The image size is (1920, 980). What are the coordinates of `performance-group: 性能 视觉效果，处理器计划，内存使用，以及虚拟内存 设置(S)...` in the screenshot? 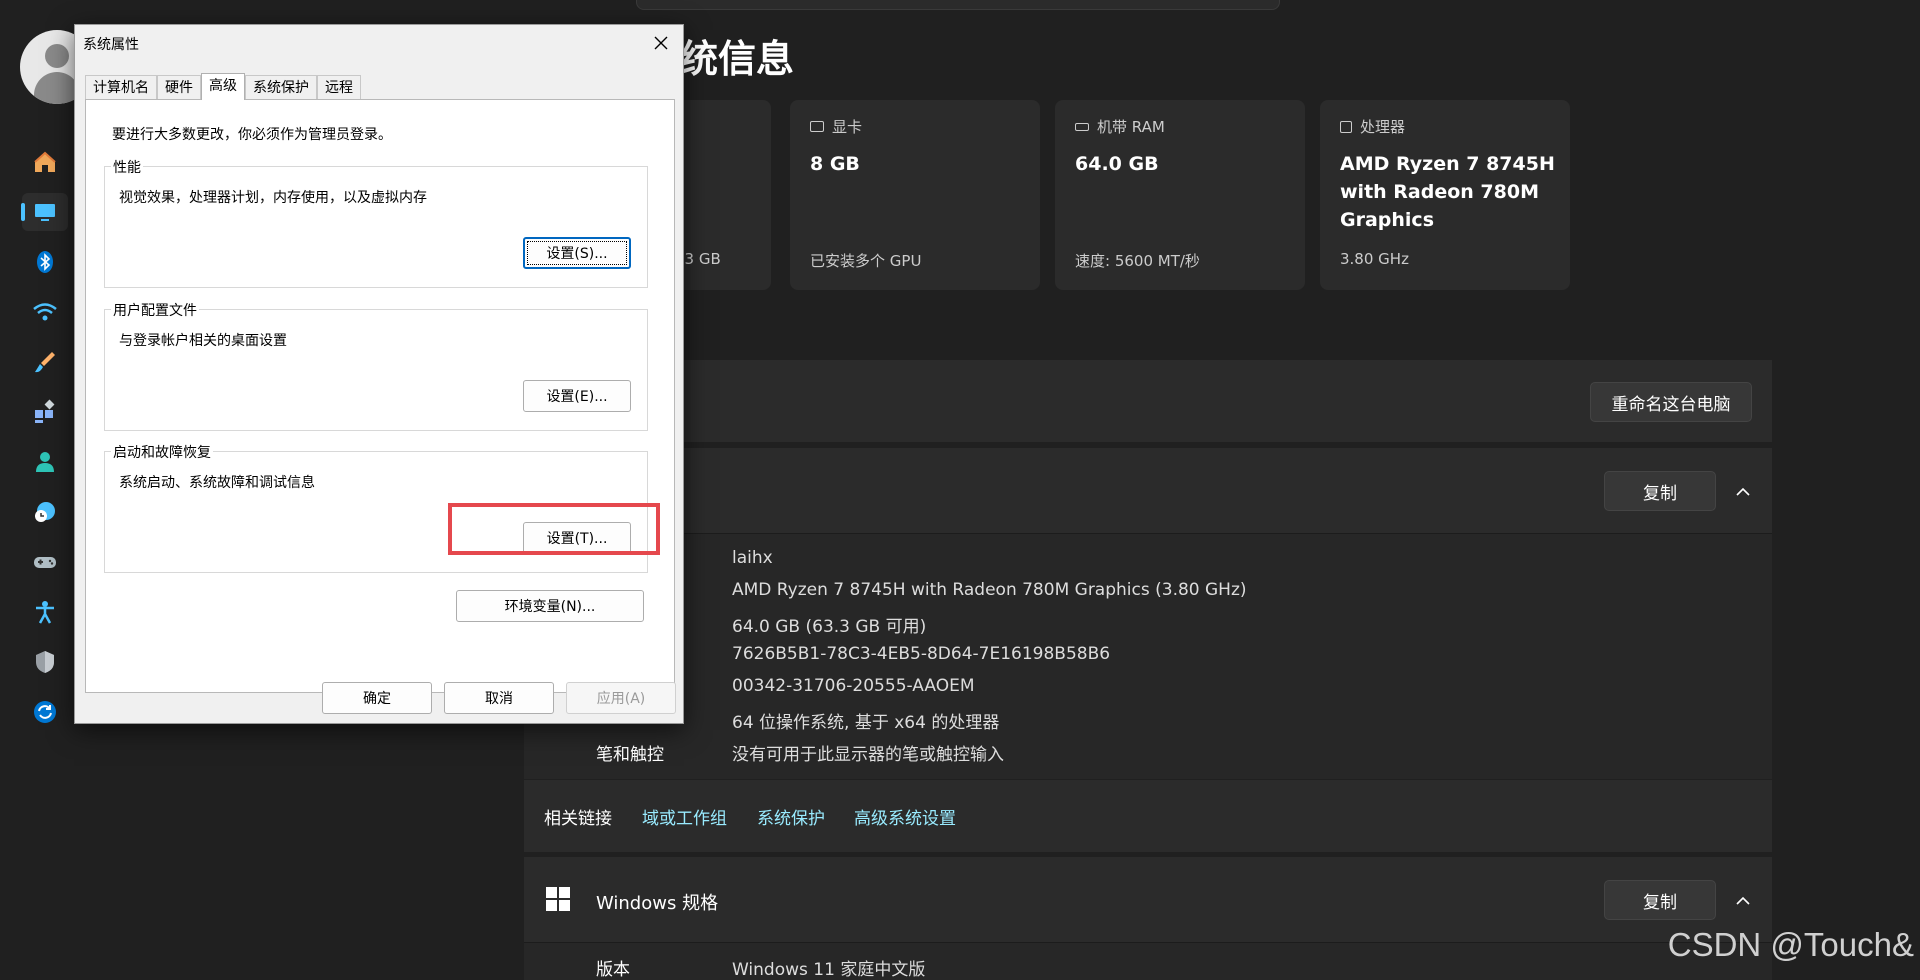 It's located at (376, 222).